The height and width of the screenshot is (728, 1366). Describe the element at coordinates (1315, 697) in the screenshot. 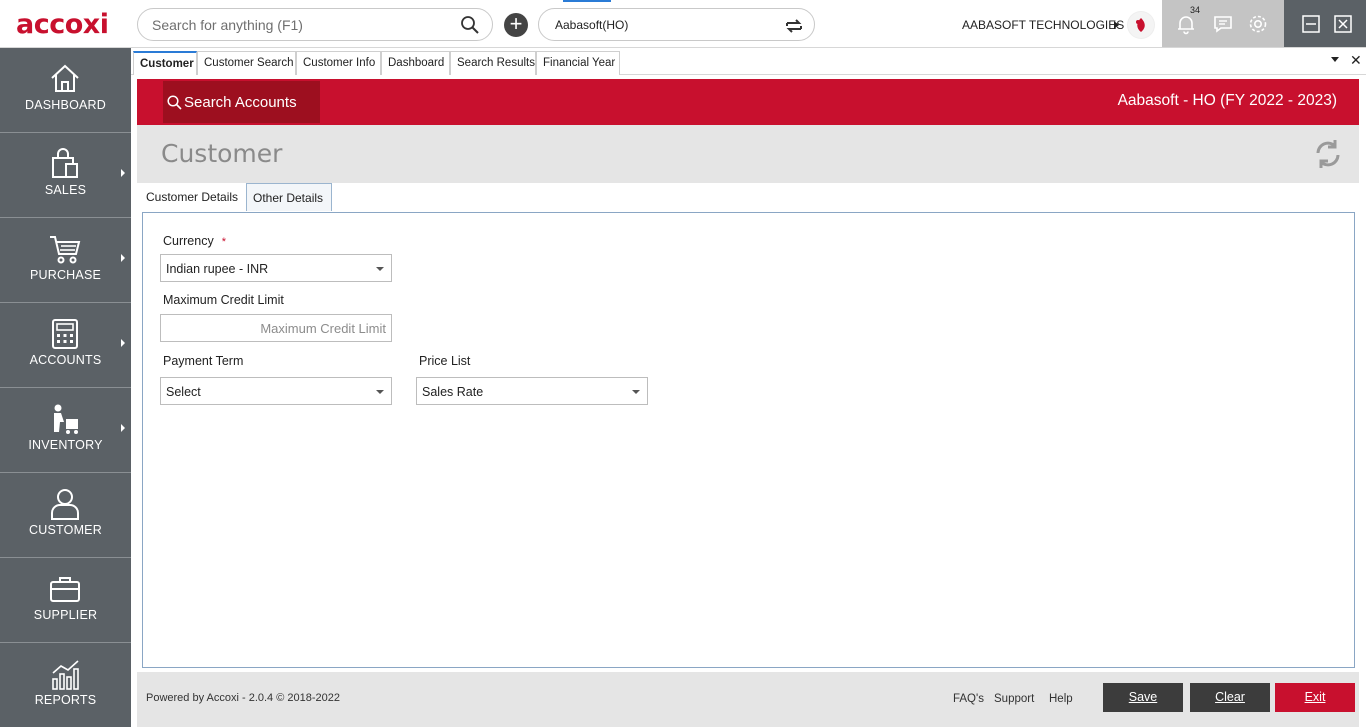

I see `exit-button: Exit` at that location.